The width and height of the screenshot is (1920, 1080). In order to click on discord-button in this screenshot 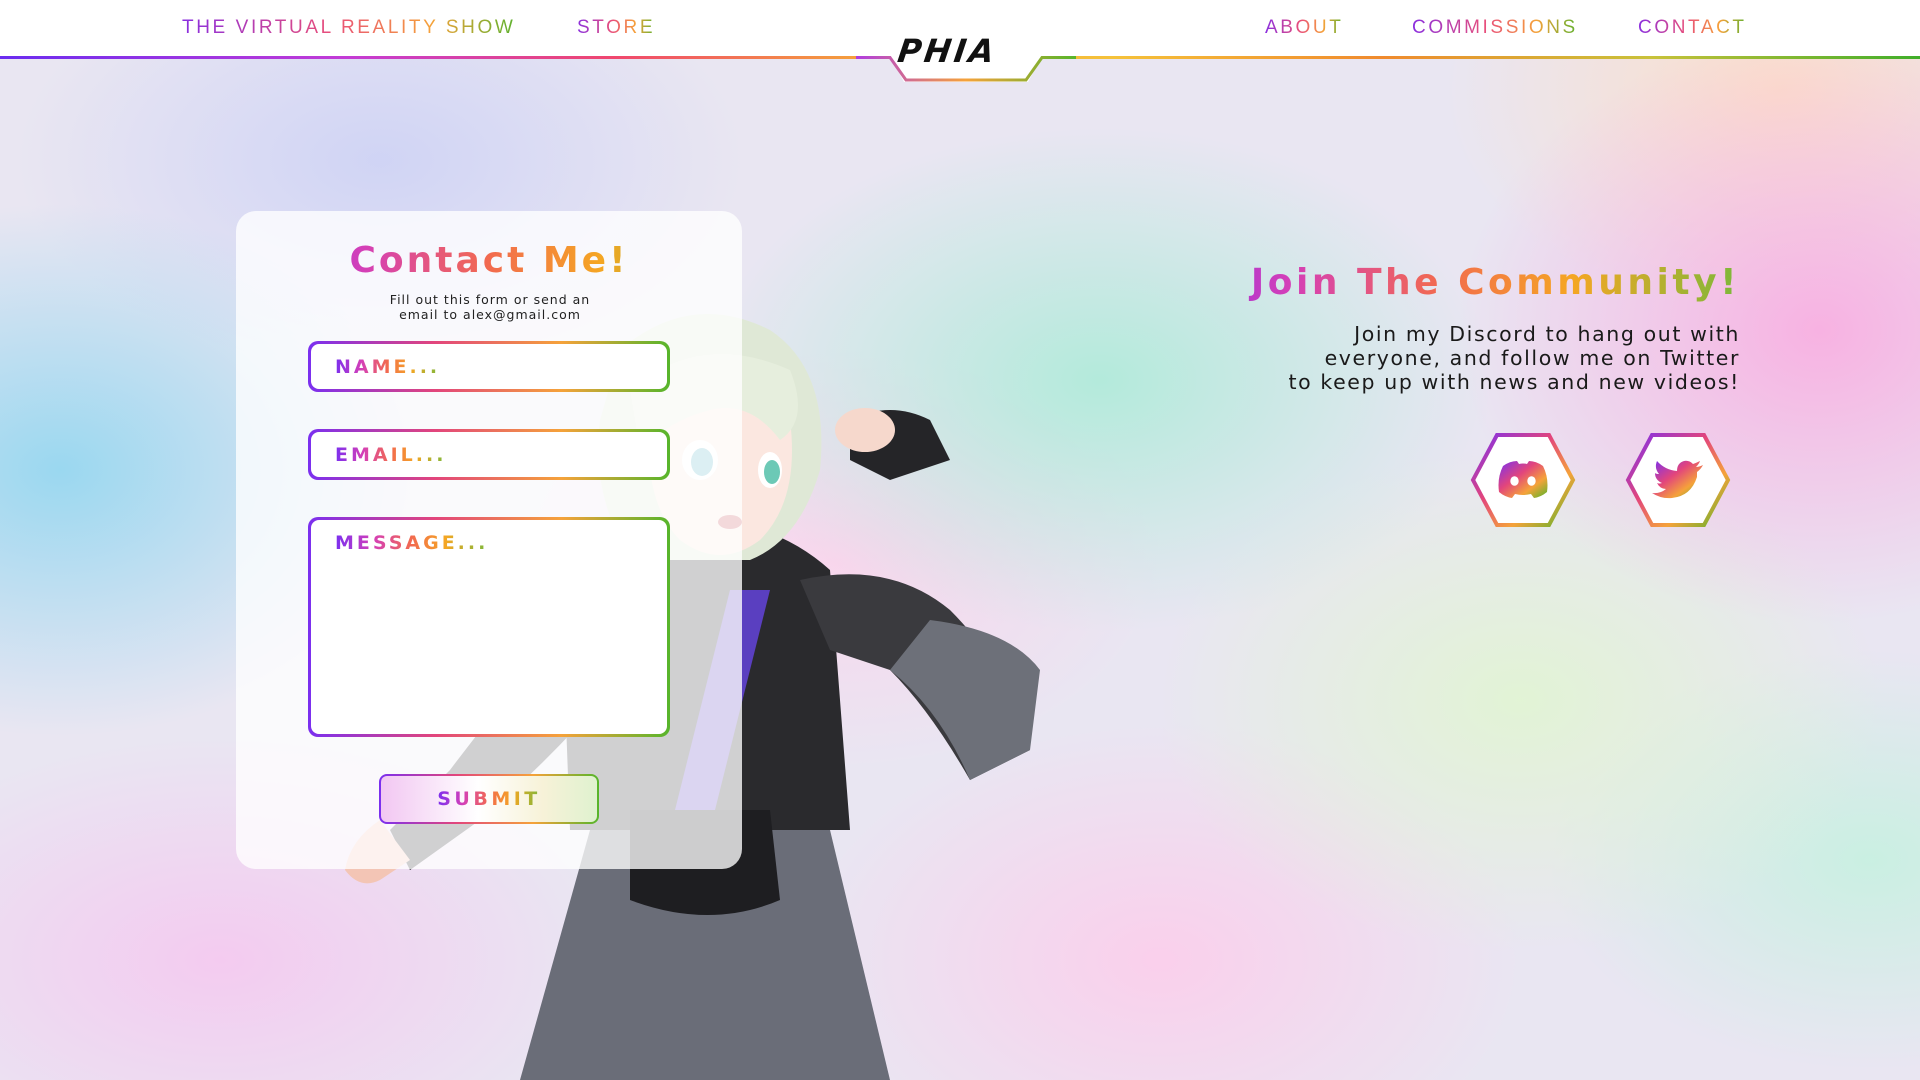, I will do `click(1523, 480)`.